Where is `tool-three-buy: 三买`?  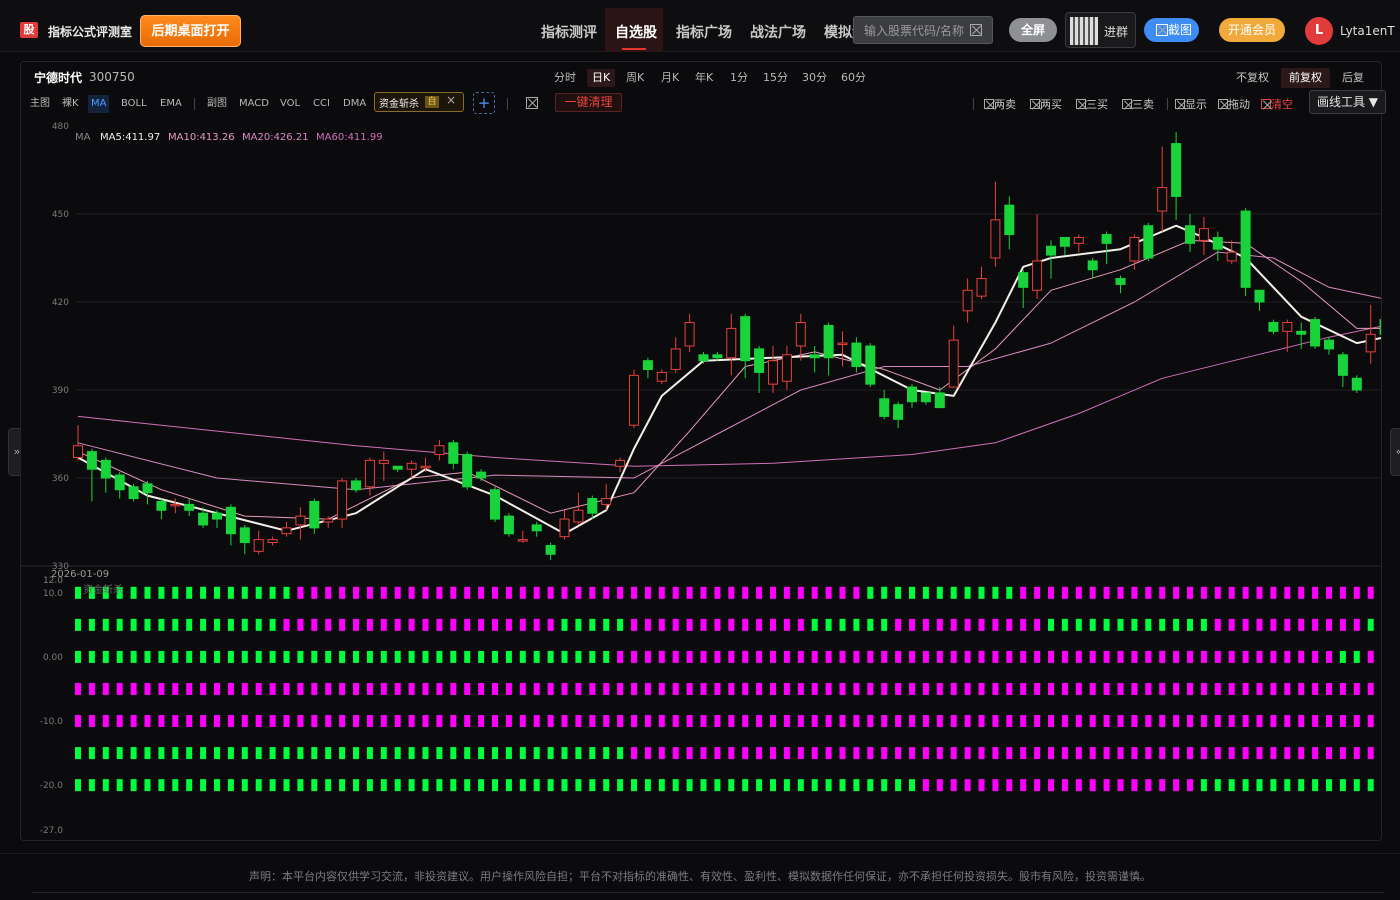 tool-three-buy: 三买 is located at coordinates (1092, 104).